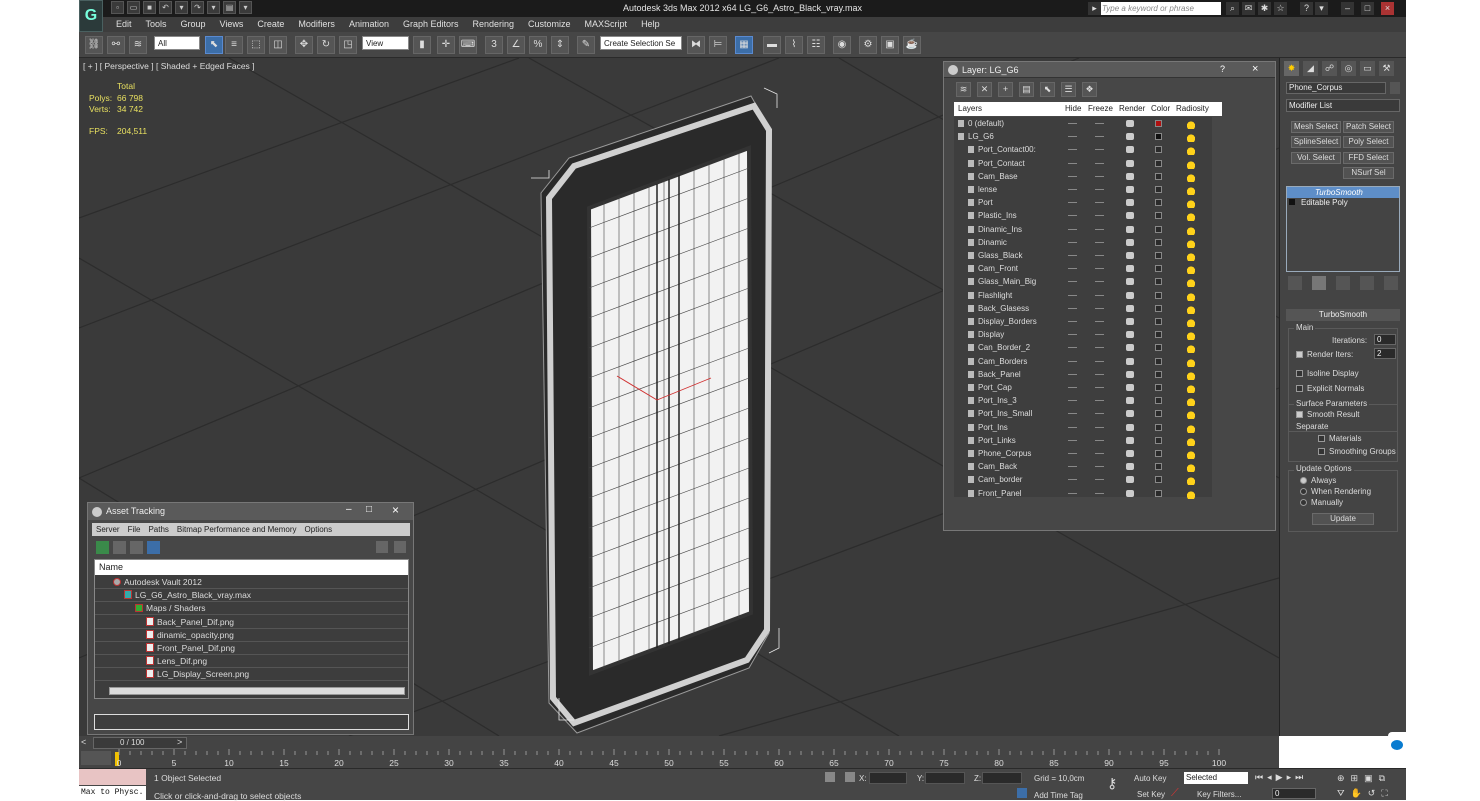 This screenshot has width=1480, height=801. Describe the element at coordinates (94, 45) in the screenshot. I see `link-icon: ⛓` at that location.